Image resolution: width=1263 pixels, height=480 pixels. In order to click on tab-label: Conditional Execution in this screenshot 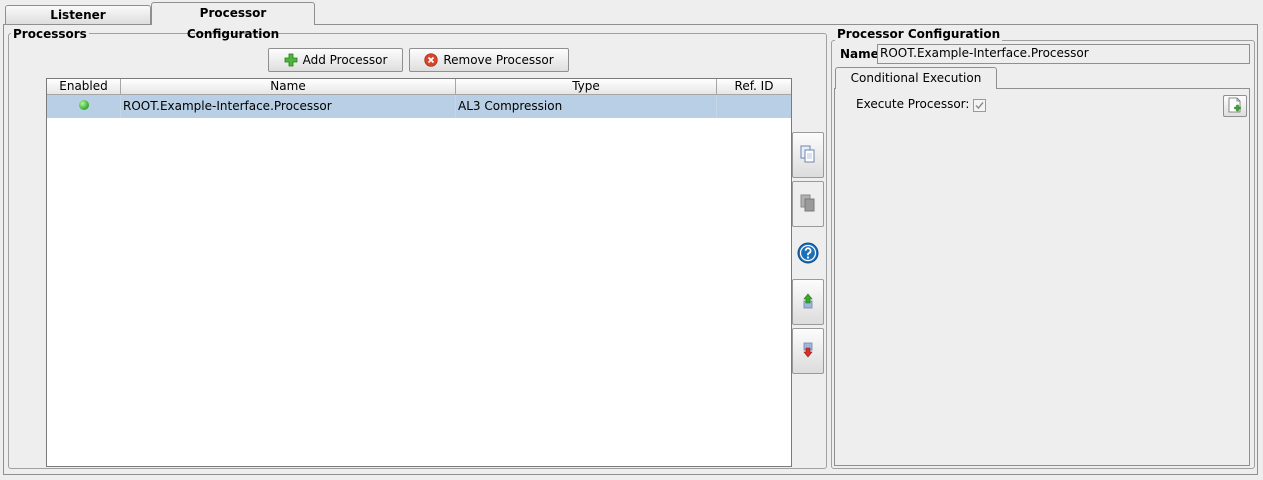, I will do `click(916, 78)`.